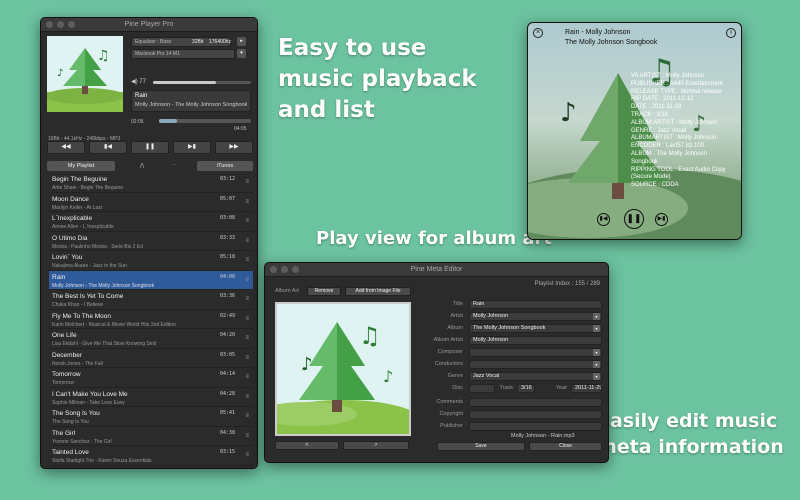  Describe the element at coordinates (596, 316) in the screenshot. I see `artist-dropdown-icon: ▾` at that location.